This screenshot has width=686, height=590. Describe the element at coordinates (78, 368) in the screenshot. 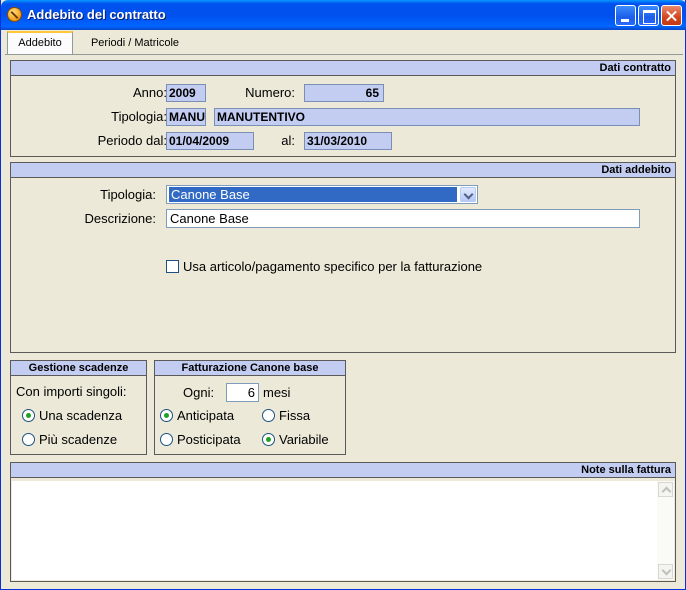

I see `panel-gestione-scadenze-header: Gestione scadenze` at that location.